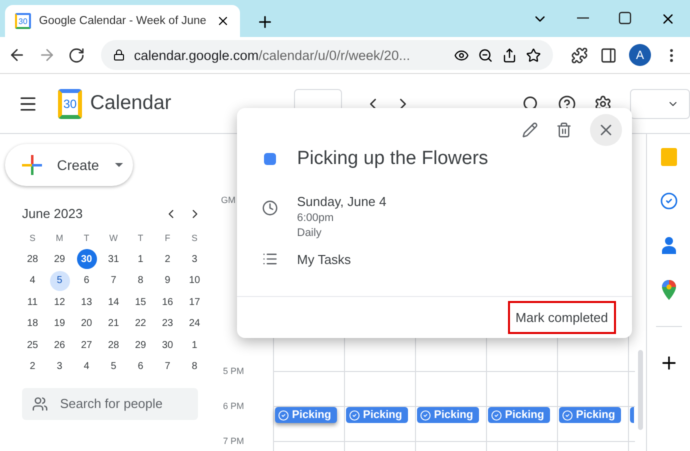  What do you see at coordinates (194, 324) in the screenshot?
I see `calendar-day: 24` at bounding box center [194, 324].